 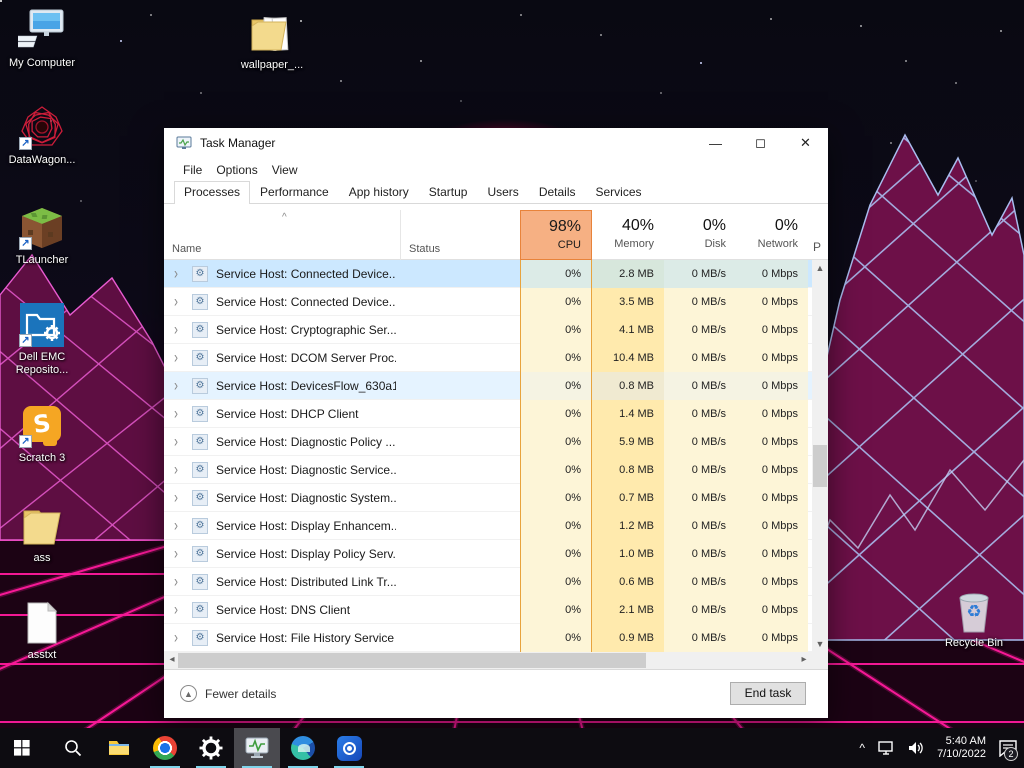 What do you see at coordinates (285, 170) in the screenshot?
I see `menu-view: View` at bounding box center [285, 170].